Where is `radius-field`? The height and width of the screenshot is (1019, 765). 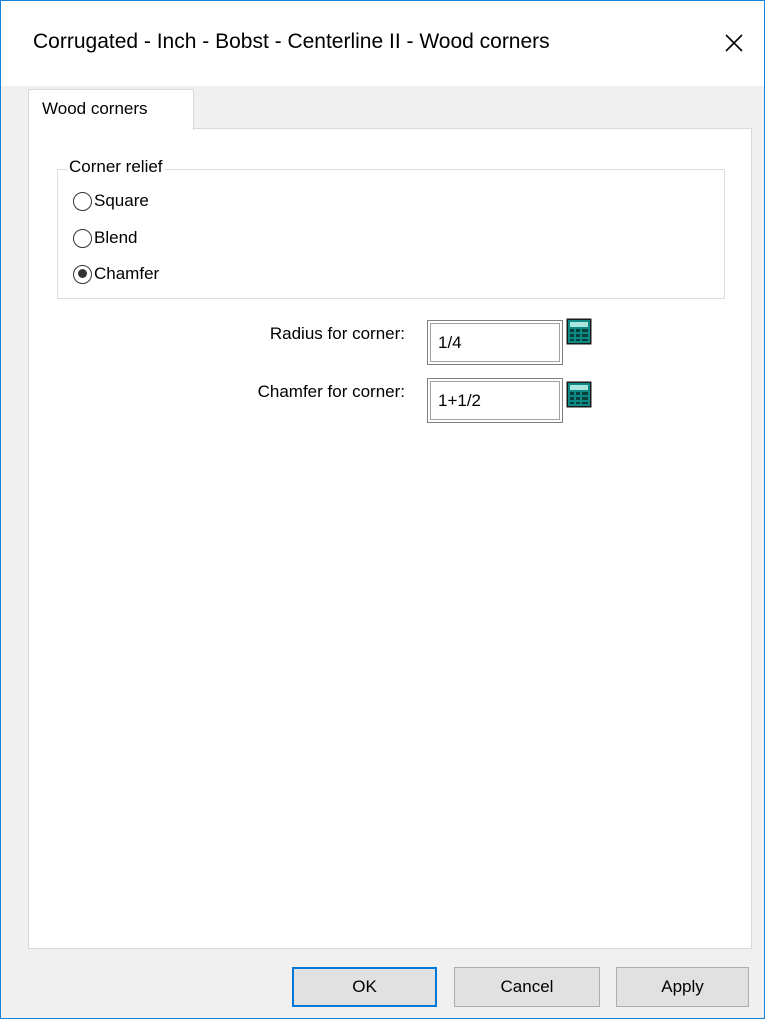 radius-field is located at coordinates (495, 342).